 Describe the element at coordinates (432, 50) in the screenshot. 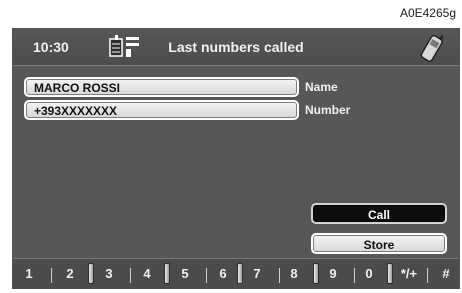

I see `mobile-phone-icon` at that location.